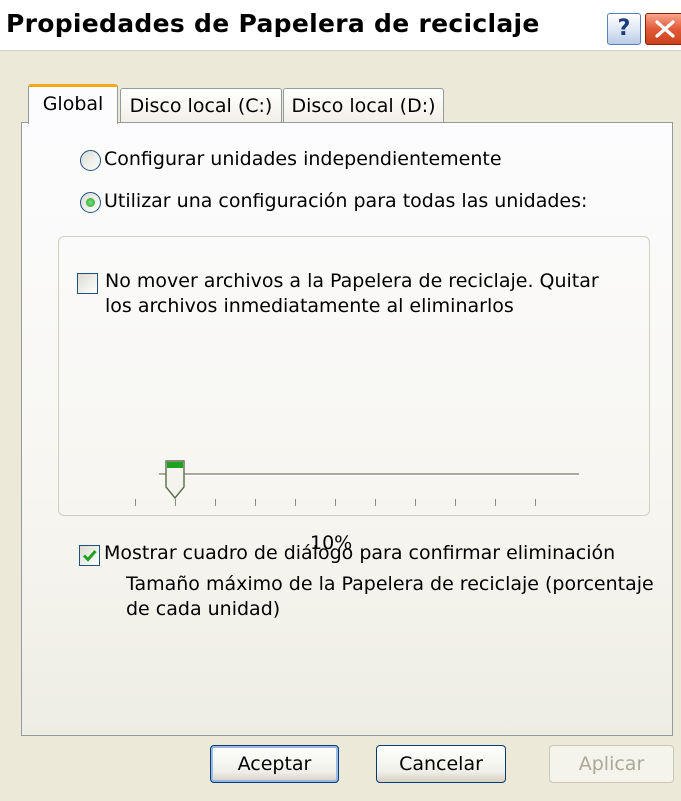 The width and height of the screenshot is (681, 801). What do you see at coordinates (611, 764) in the screenshot?
I see `apply-button: Aplicar` at bounding box center [611, 764].